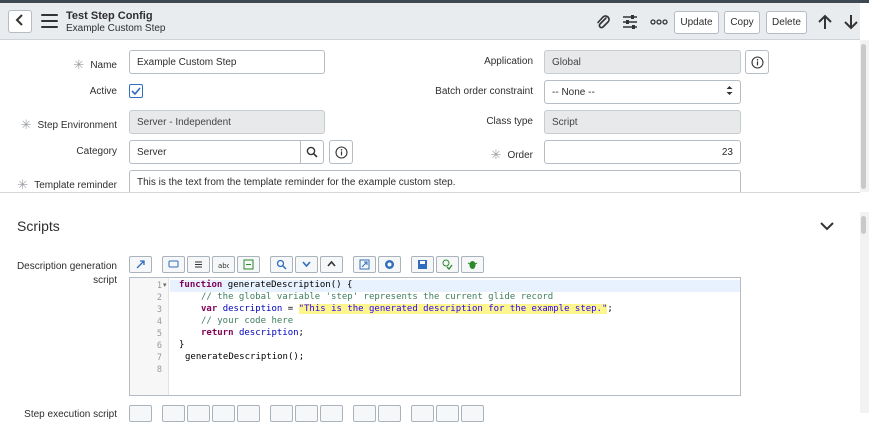 Image resolution: width=869 pixels, height=422 pixels. What do you see at coordinates (116, 28) in the screenshot?
I see `page-subtitle: Example Custom Step` at bounding box center [116, 28].